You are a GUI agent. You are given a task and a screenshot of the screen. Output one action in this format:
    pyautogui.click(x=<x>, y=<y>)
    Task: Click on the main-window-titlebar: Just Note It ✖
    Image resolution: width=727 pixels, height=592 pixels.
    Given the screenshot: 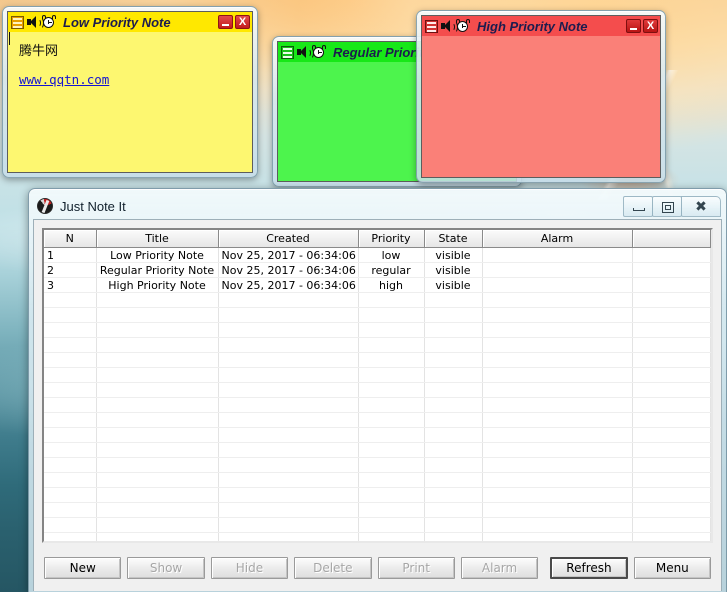 What is the action you would take?
    pyautogui.click(x=377, y=206)
    